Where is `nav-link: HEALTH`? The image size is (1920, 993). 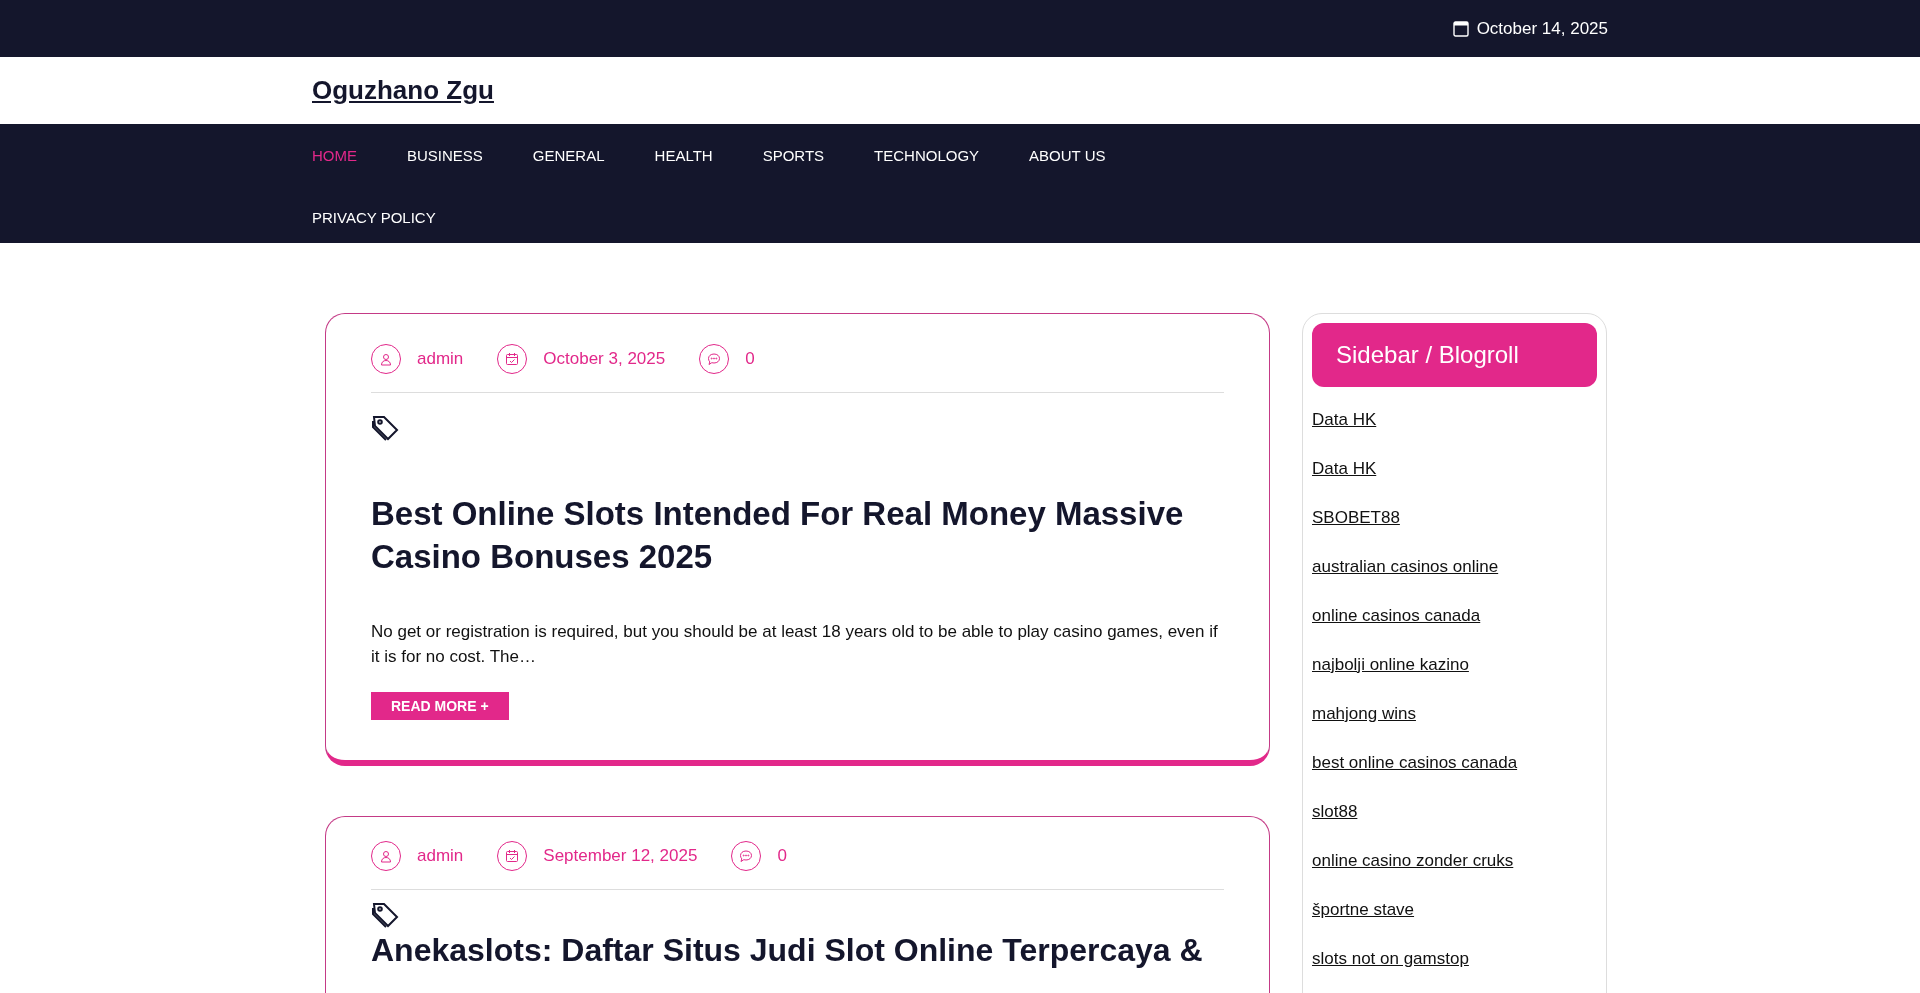
nav-link: HEALTH is located at coordinates (683, 155).